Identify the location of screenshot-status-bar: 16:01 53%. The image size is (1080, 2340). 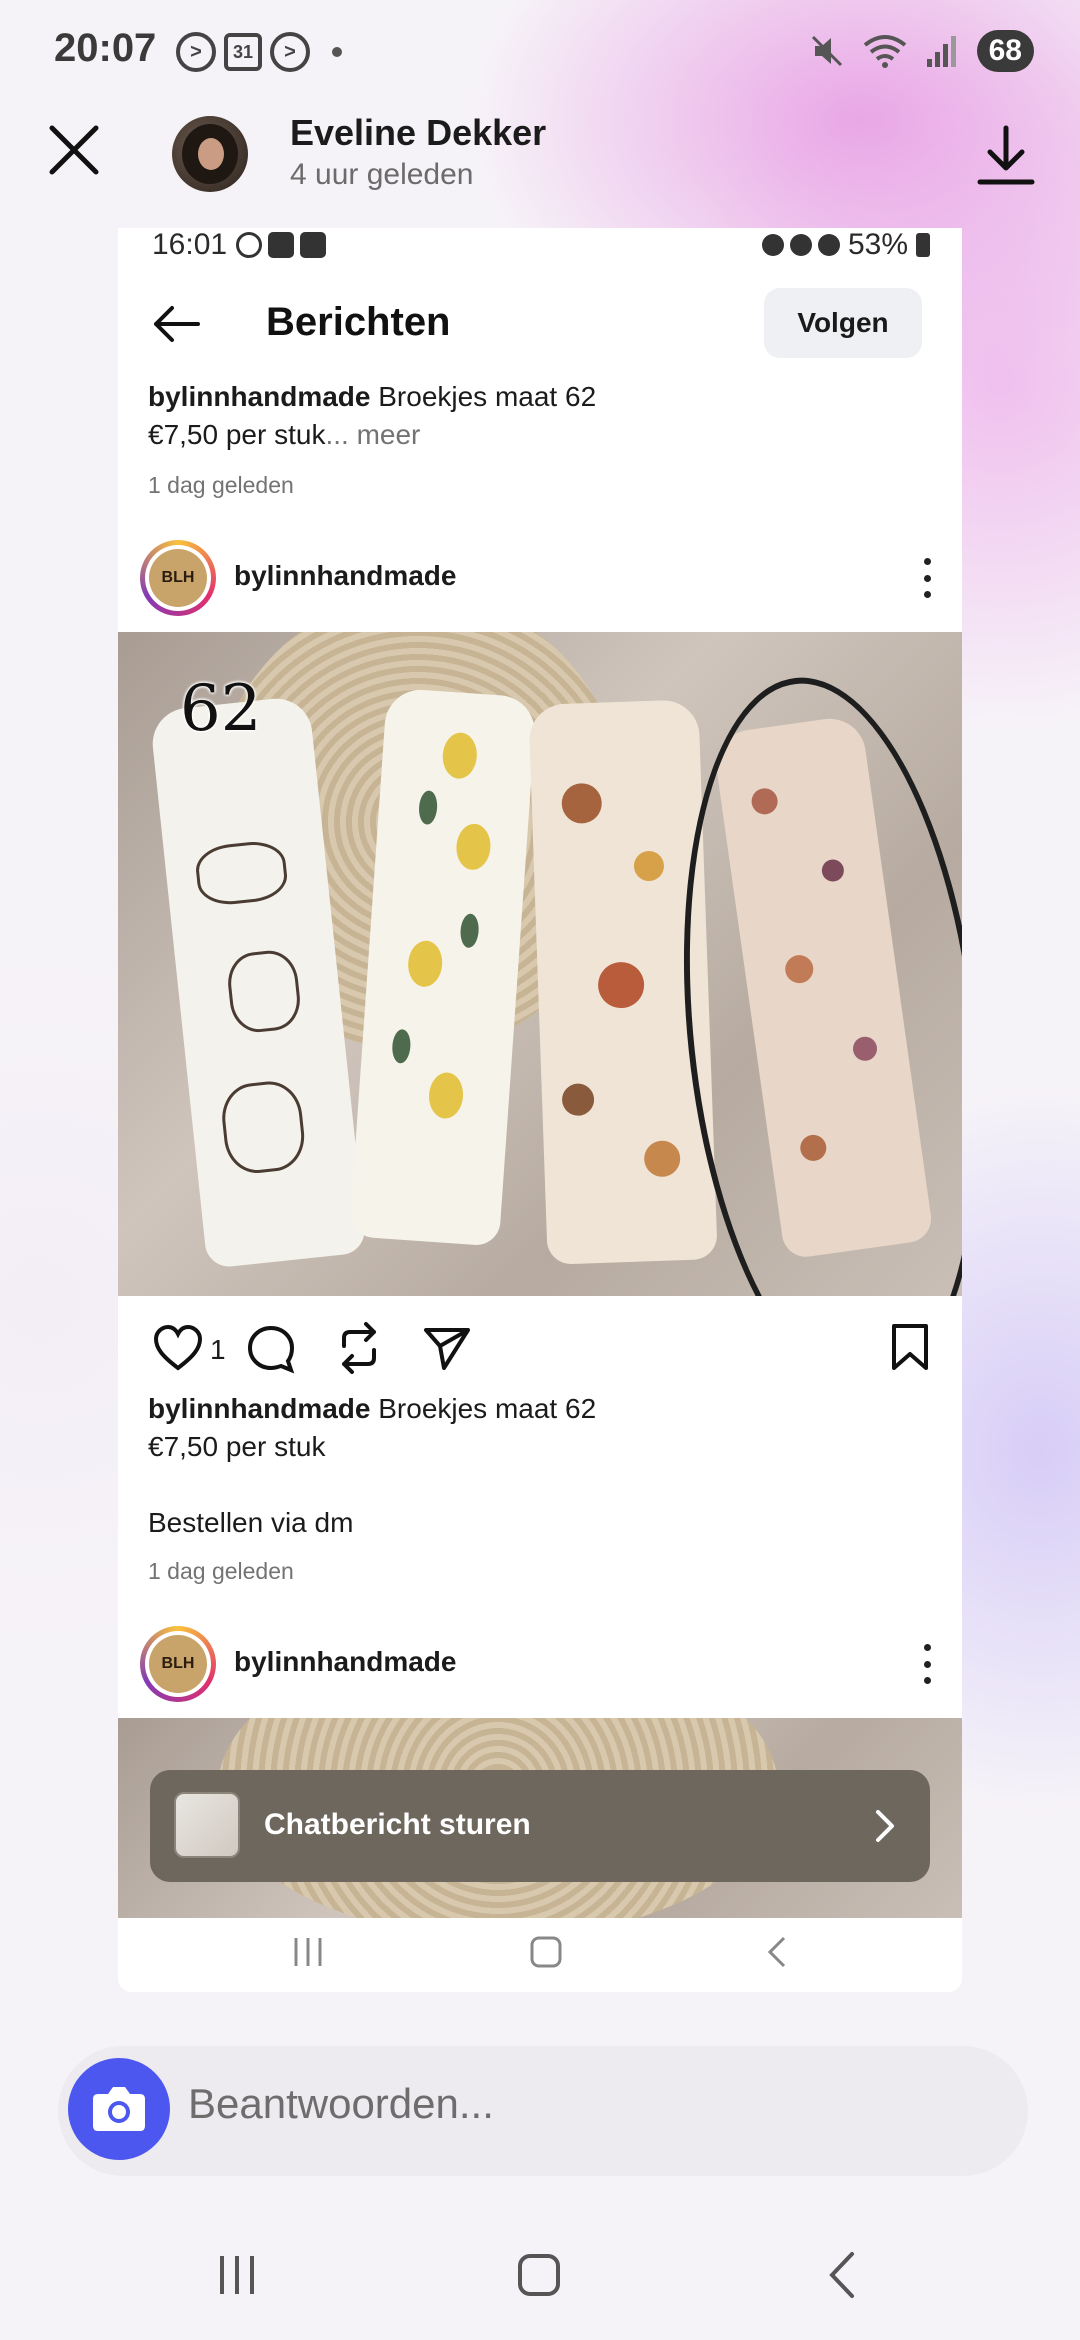
(540, 248).